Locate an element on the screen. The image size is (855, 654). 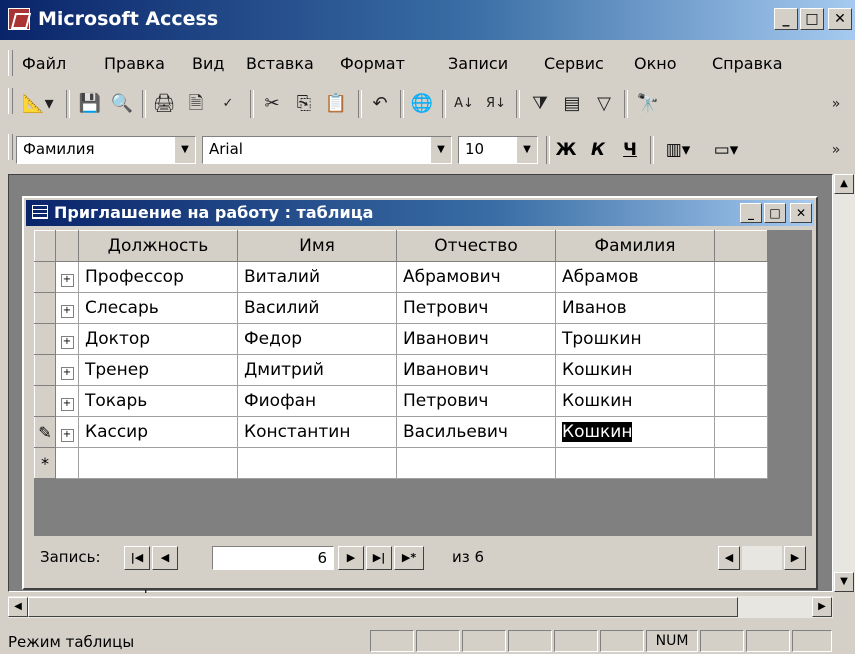
table-cell: Слесарь is located at coordinates (158, 308).